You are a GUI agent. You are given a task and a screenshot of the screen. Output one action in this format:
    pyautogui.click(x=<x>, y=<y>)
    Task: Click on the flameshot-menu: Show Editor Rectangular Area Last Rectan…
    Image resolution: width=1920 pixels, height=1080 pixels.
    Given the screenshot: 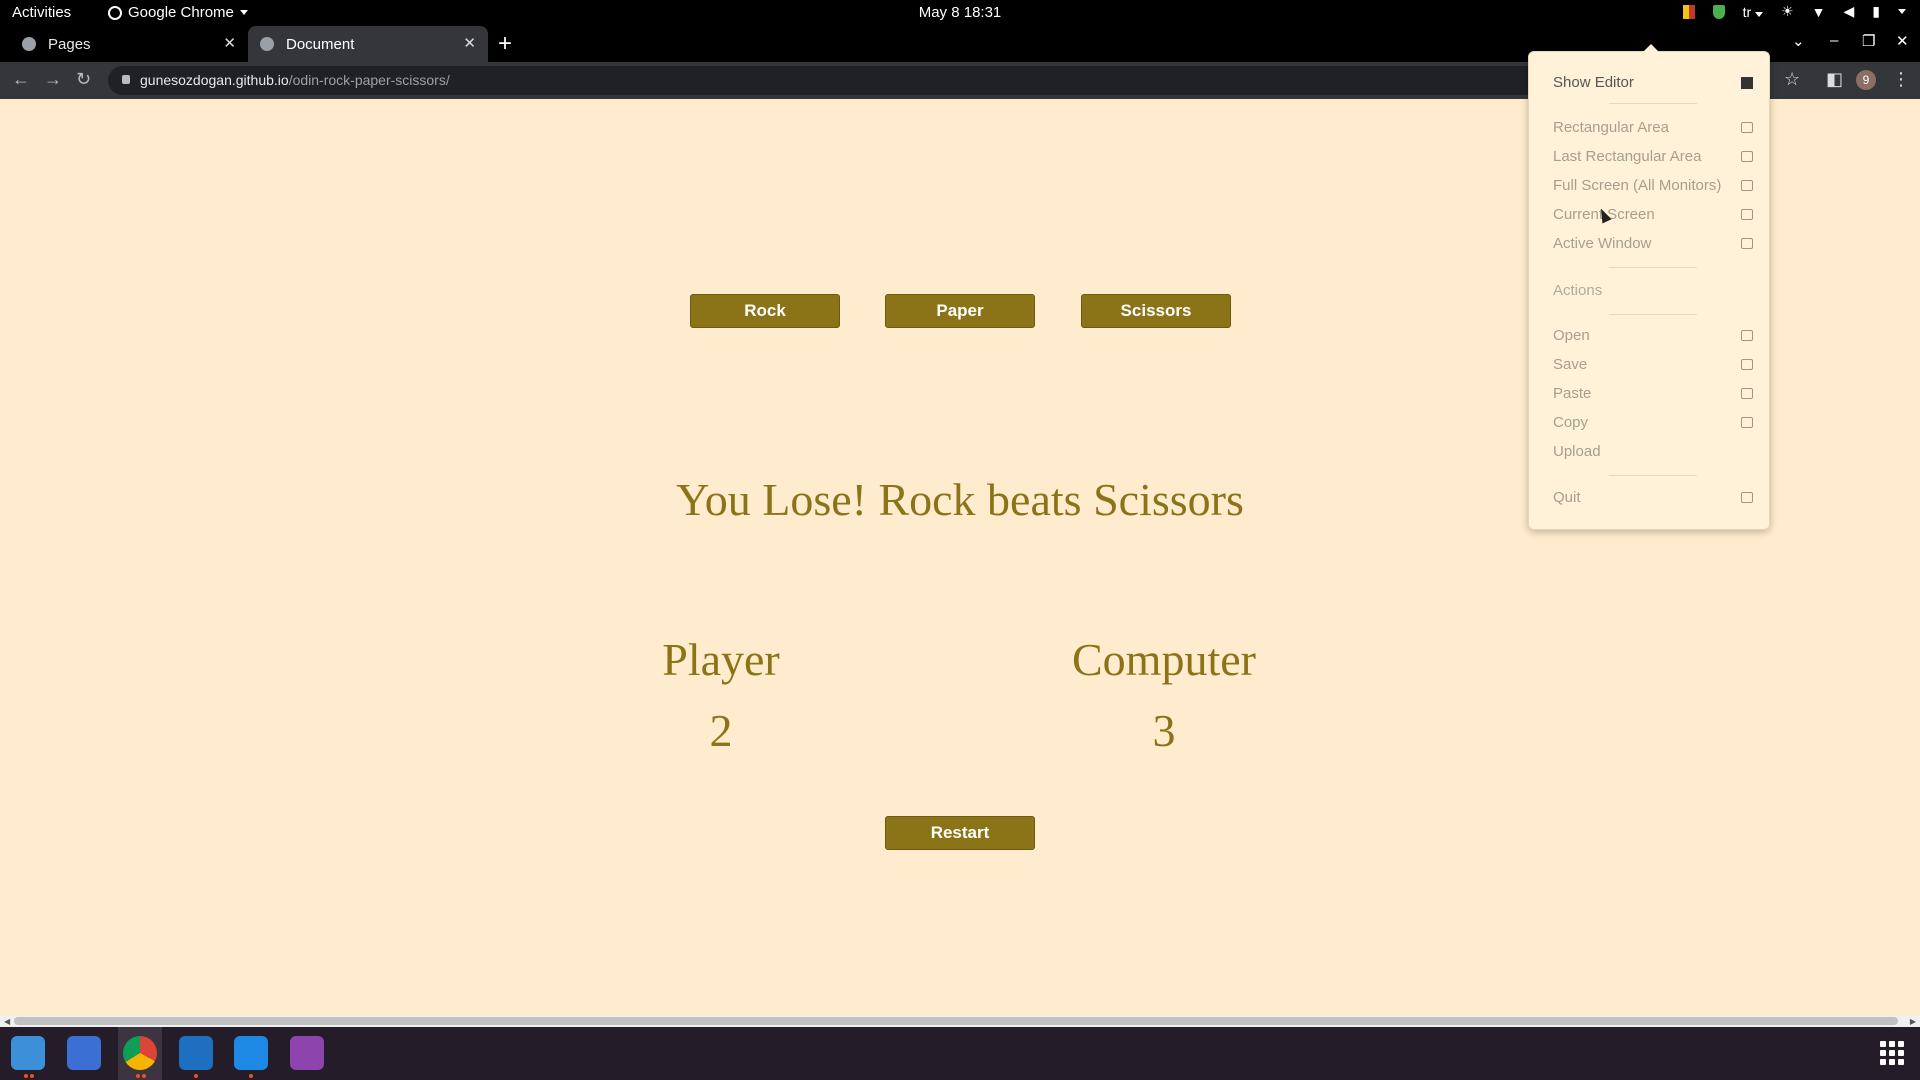 What is the action you would take?
    pyautogui.click(x=1649, y=287)
    